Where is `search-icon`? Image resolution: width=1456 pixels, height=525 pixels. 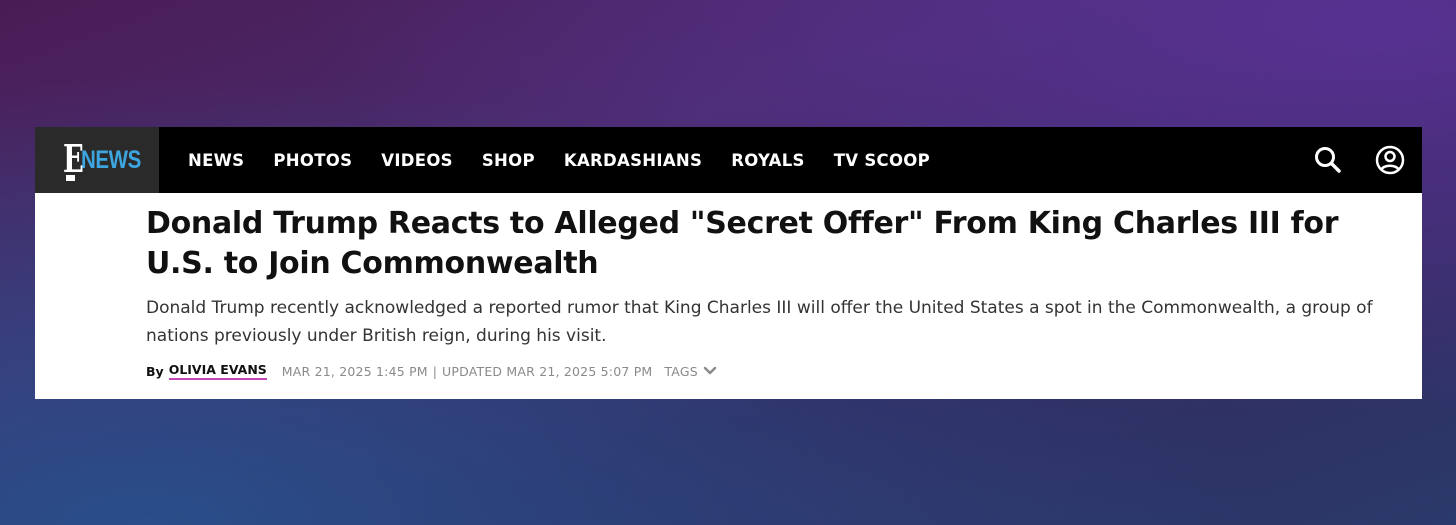
search-icon is located at coordinates (1328, 160).